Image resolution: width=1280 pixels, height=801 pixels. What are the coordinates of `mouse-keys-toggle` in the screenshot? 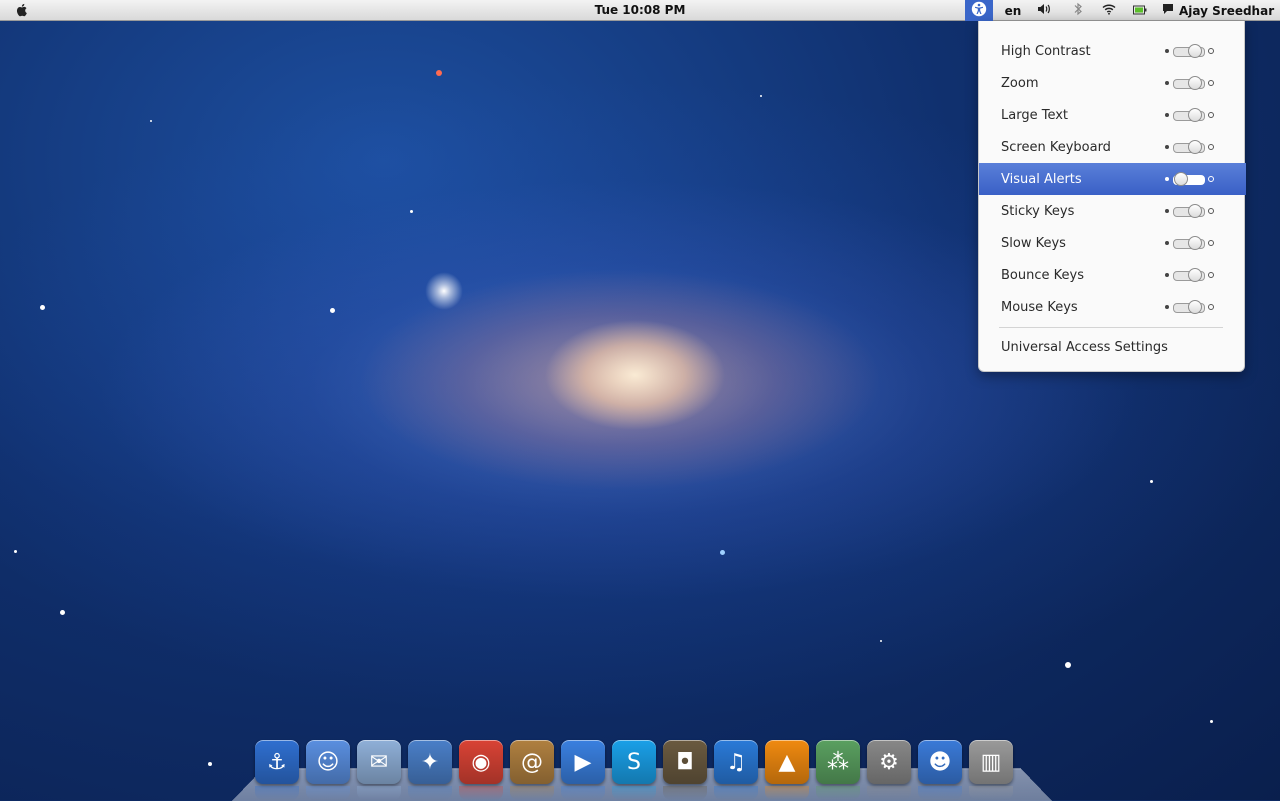 It's located at (1190, 307).